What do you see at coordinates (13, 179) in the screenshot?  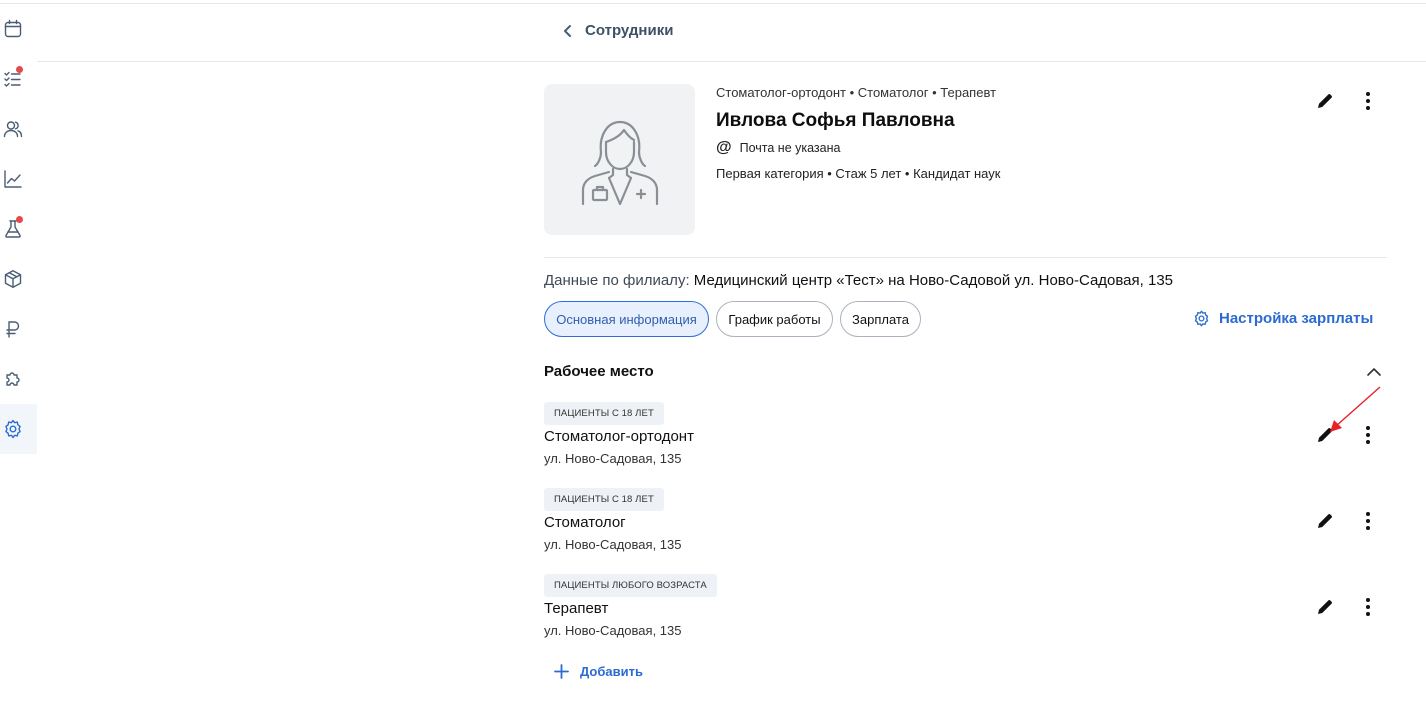 I see `chart-icon` at bounding box center [13, 179].